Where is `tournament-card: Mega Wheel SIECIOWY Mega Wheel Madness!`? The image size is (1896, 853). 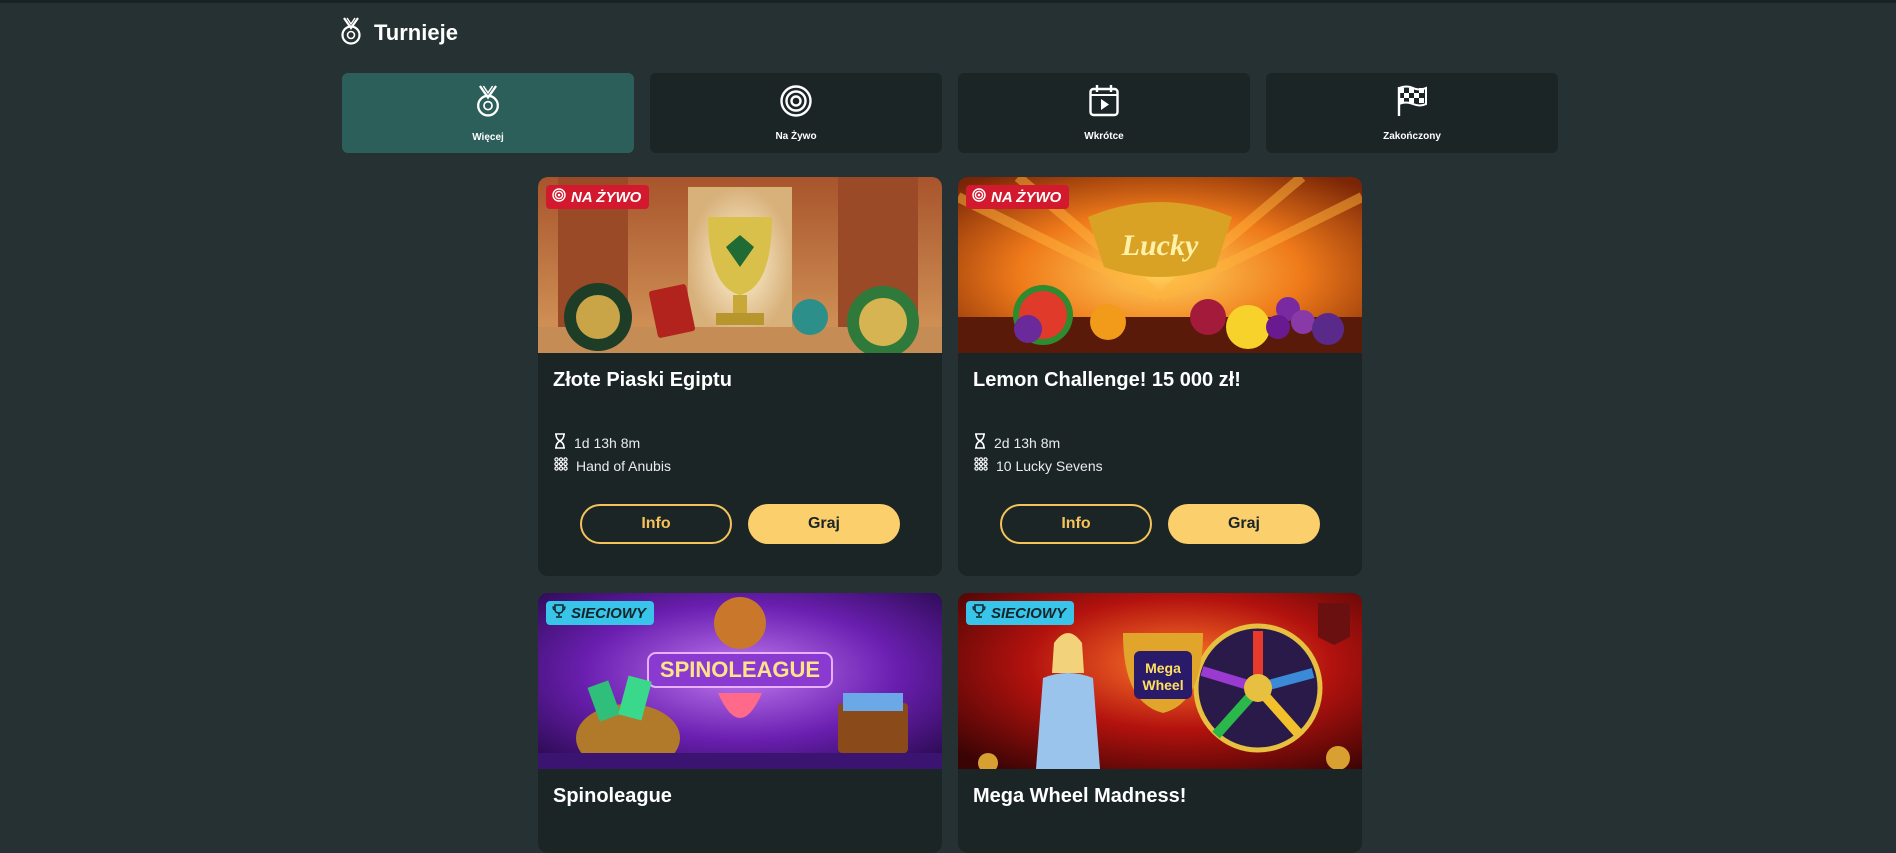
tournament-card: Mega Wheel SIECIOWY Mega Wheel Madness! is located at coordinates (1160, 723).